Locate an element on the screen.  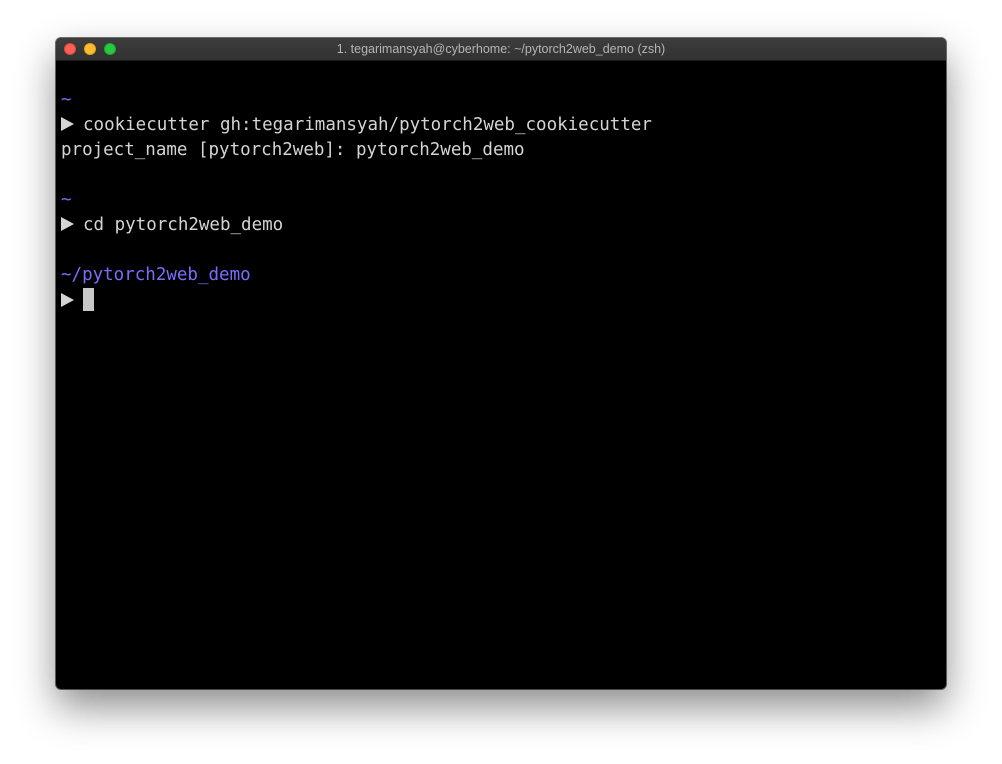
command-text: cd pytorch2web_demo is located at coordinates (183, 225).